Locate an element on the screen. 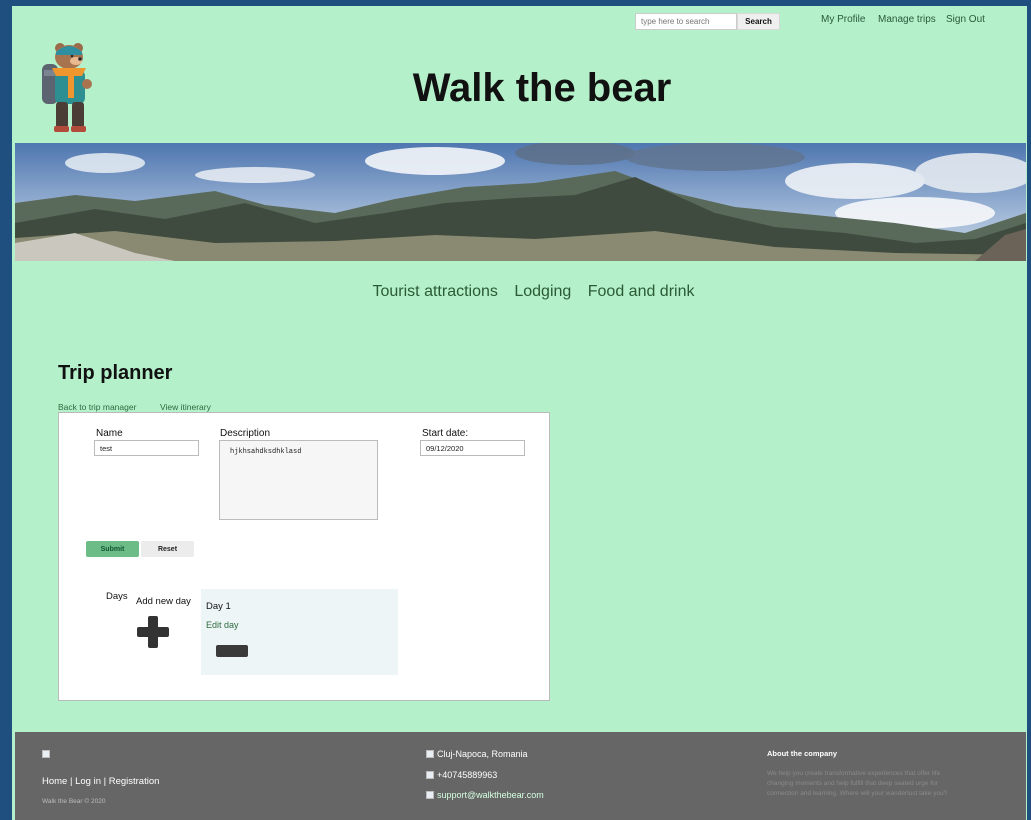  footer-copyright: Walk the Bear © 2020 is located at coordinates (74, 801).